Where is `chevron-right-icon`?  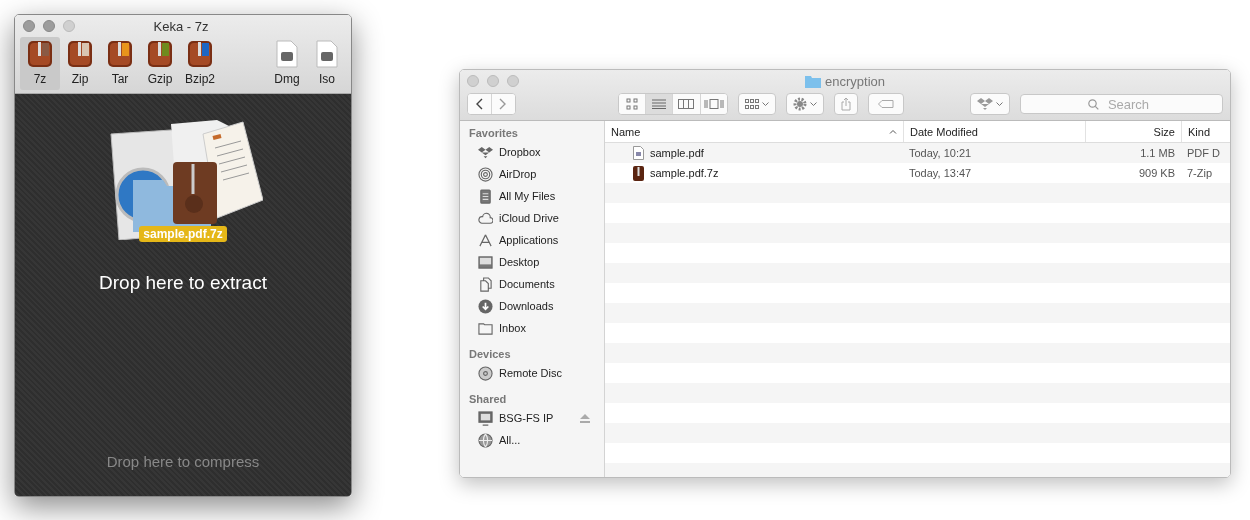
chevron-right-icon is located at coordinates (503, 104).